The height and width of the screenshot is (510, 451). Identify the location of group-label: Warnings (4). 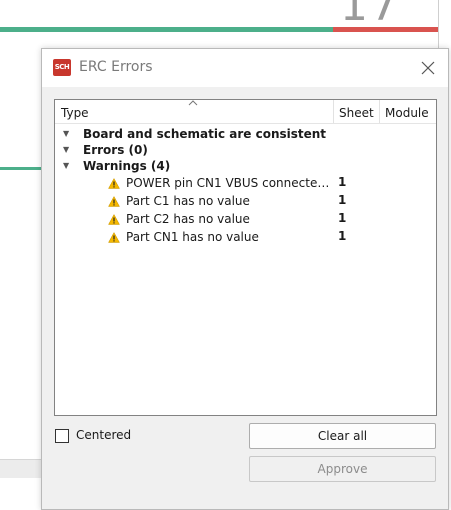
(127, 166).